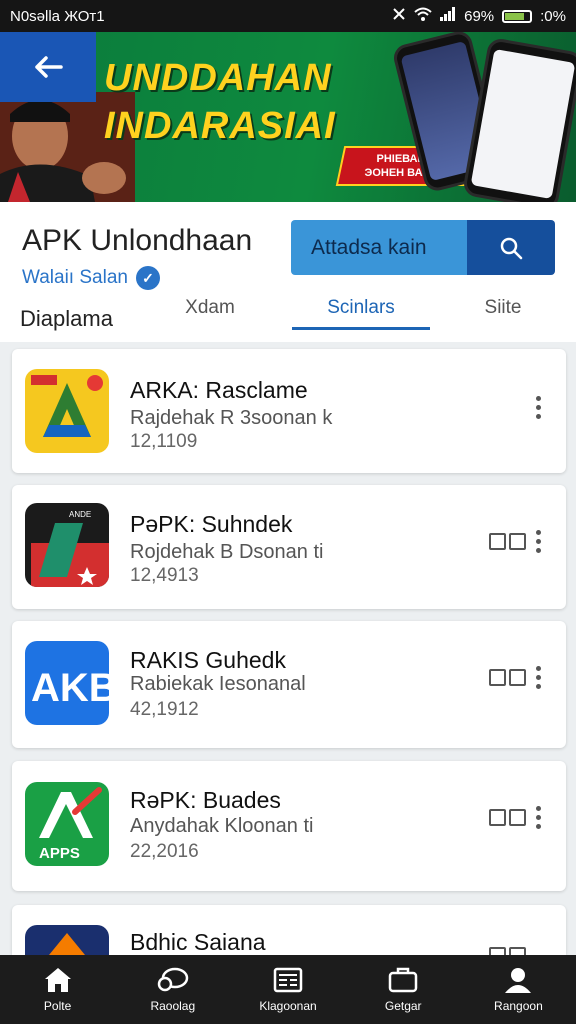 This screenshot has height=1024, width=576. What do you see at coordinates (70, 688) in the screenshot?
I see `app-icon-text: AKB` at bounding box center [70, 688].